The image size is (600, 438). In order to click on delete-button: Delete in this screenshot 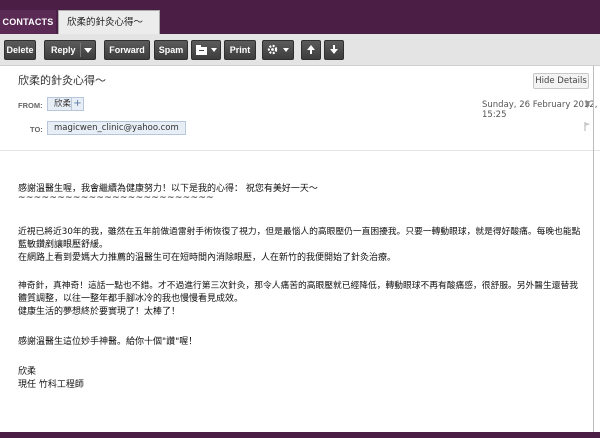, I will do `click(20, 50)`.